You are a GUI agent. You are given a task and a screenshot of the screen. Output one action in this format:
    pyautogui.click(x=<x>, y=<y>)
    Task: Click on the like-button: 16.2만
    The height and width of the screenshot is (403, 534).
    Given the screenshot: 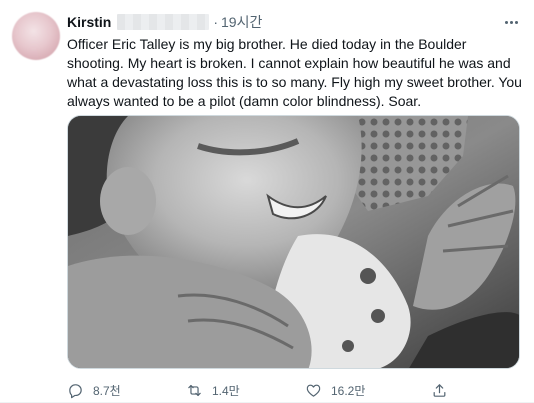 What is the action you would take?
    pyautogui.click(x=335, y=390)
    